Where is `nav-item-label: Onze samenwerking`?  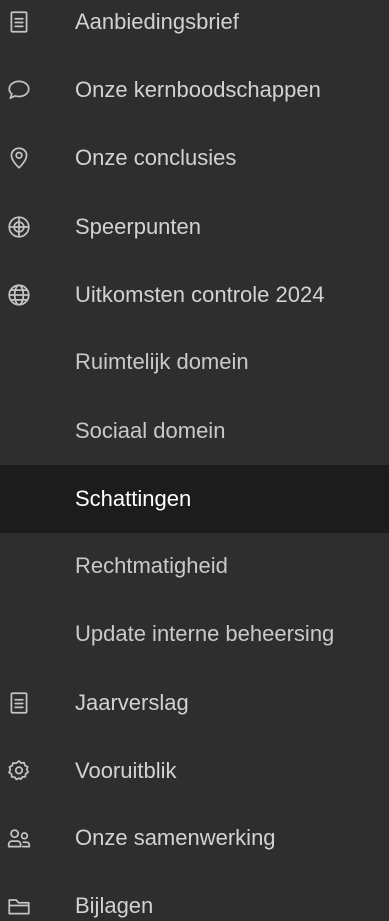 nav-item-label: Onze samenwerking is located at coordinates (175, 837).